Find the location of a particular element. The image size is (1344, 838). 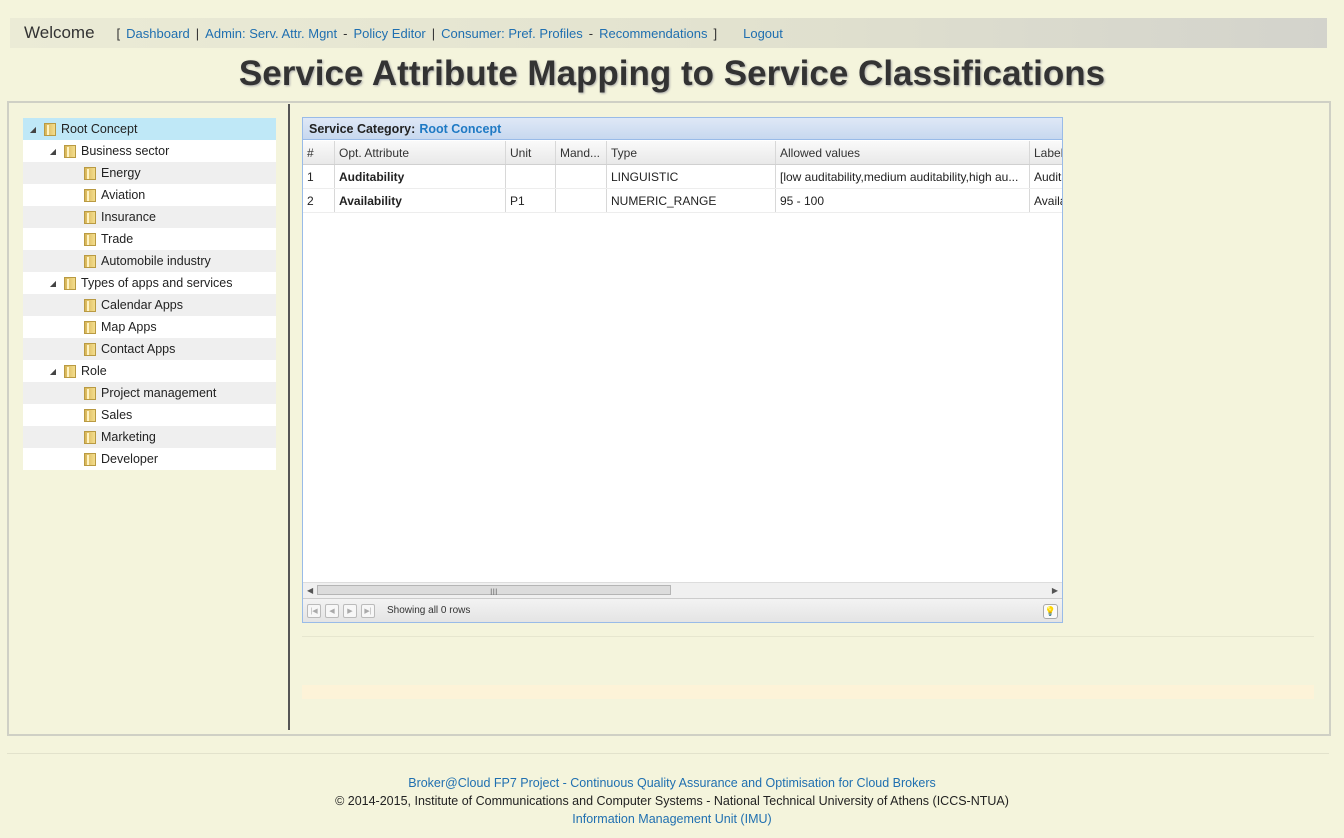

nav-link-recommendations: Recommendations is located at coordinates (653, 33).